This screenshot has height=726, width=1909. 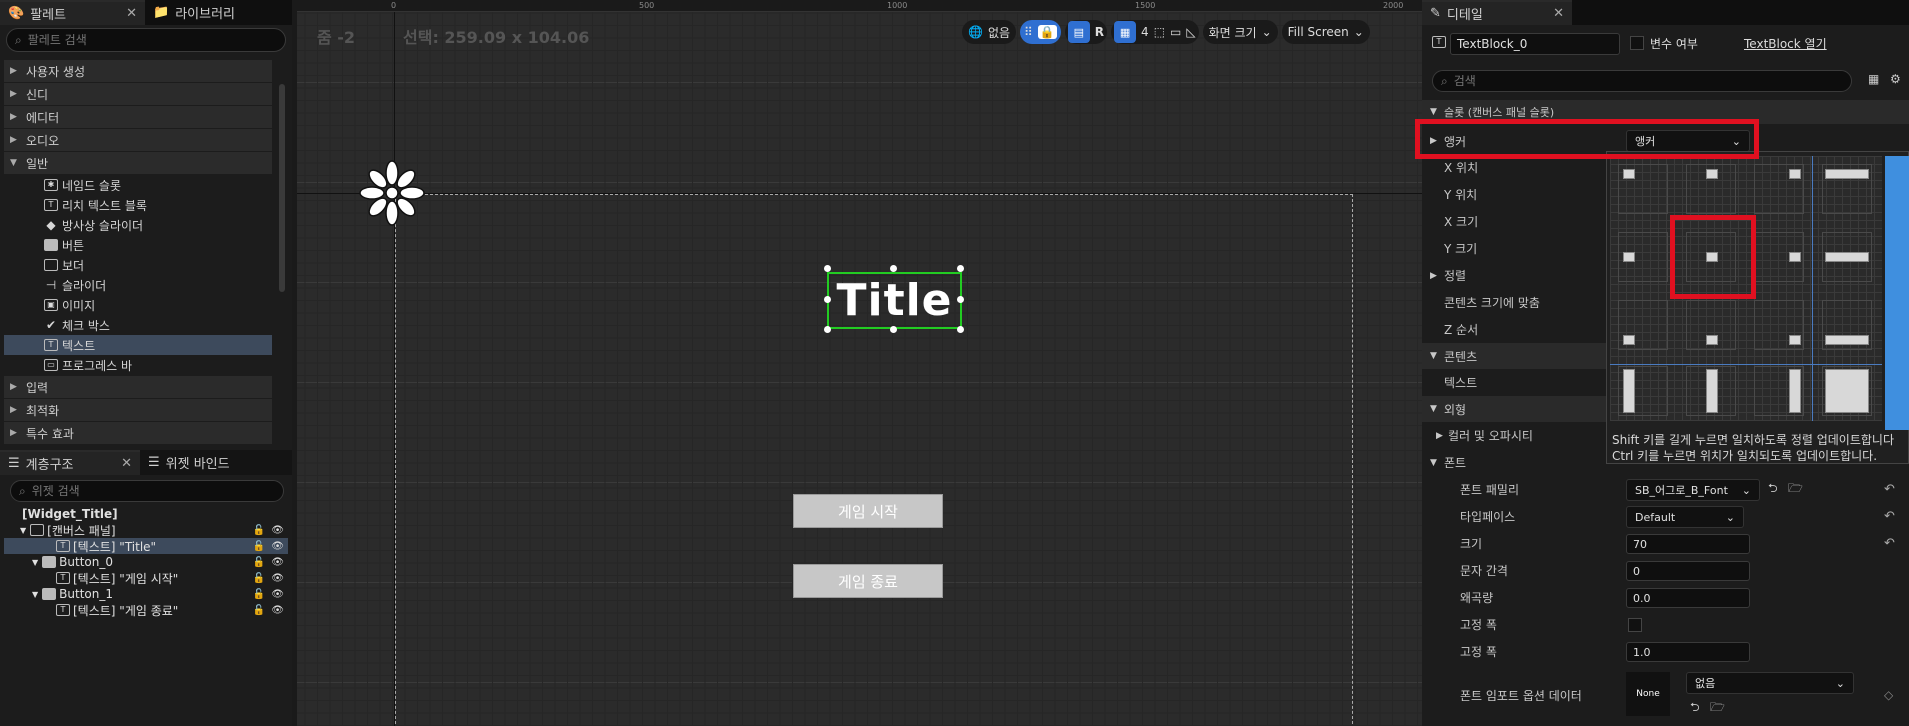 What do you see at coordinates (146, 546) in the screenshot?
I see `hierarchy-row-title-text: T [텍스트] "Title" 🔓 👁` at bounding box center [146, 546].